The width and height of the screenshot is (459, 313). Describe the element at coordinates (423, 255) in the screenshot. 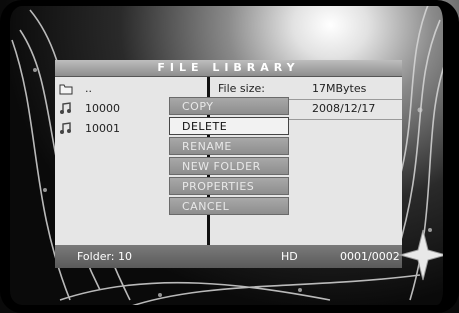

I see `decorative-sparkle-icon` at that location.